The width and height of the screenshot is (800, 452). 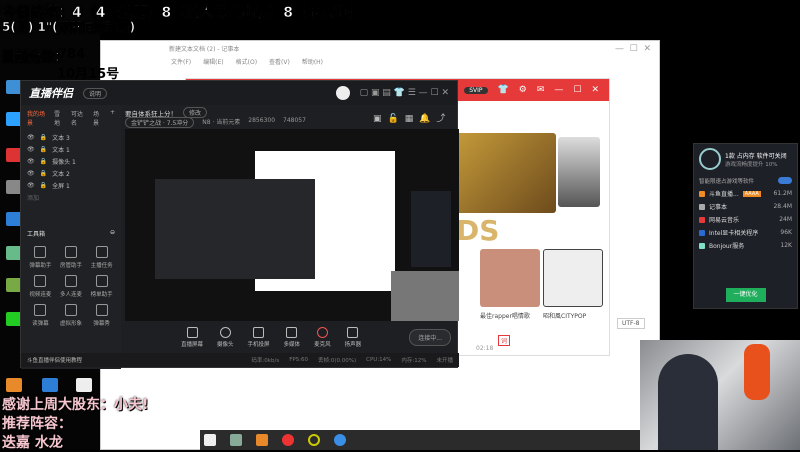 What do you see at coordinates (225, 337) in the screenshot?
I see `camera-button: 摄像头` at bounding box center [225, 337].